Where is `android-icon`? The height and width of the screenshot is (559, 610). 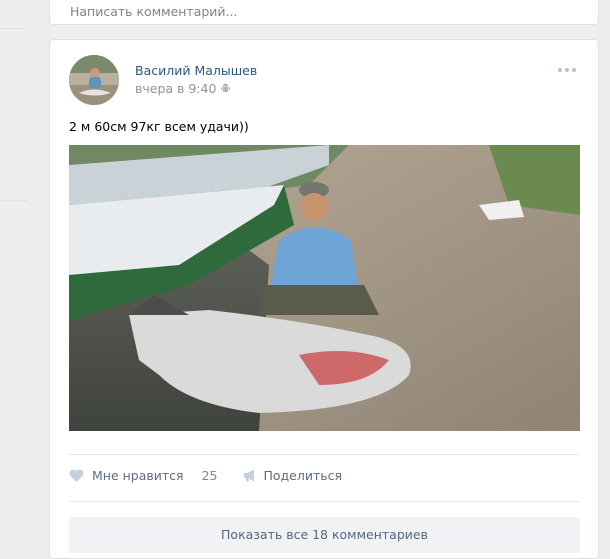
android-icon is located at coordinates (226, 88).